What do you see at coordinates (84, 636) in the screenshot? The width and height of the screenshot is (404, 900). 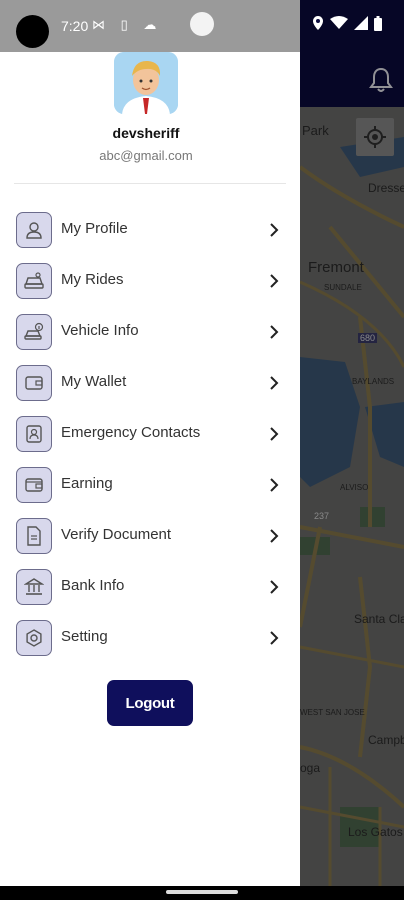 I see `menu-item-label: Setting` at bounding box center [84, 636].